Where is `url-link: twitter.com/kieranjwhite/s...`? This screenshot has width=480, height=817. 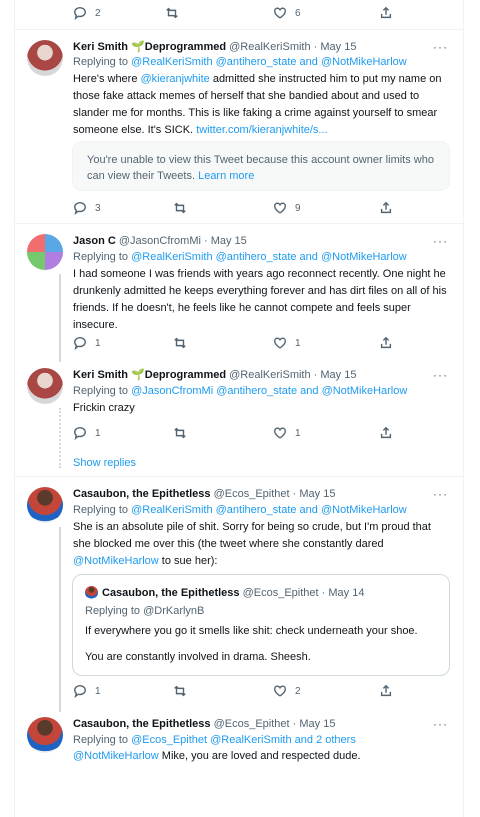 url-link: twitter.com/kieranjwhite/s... is located at coordinates (261, 130).